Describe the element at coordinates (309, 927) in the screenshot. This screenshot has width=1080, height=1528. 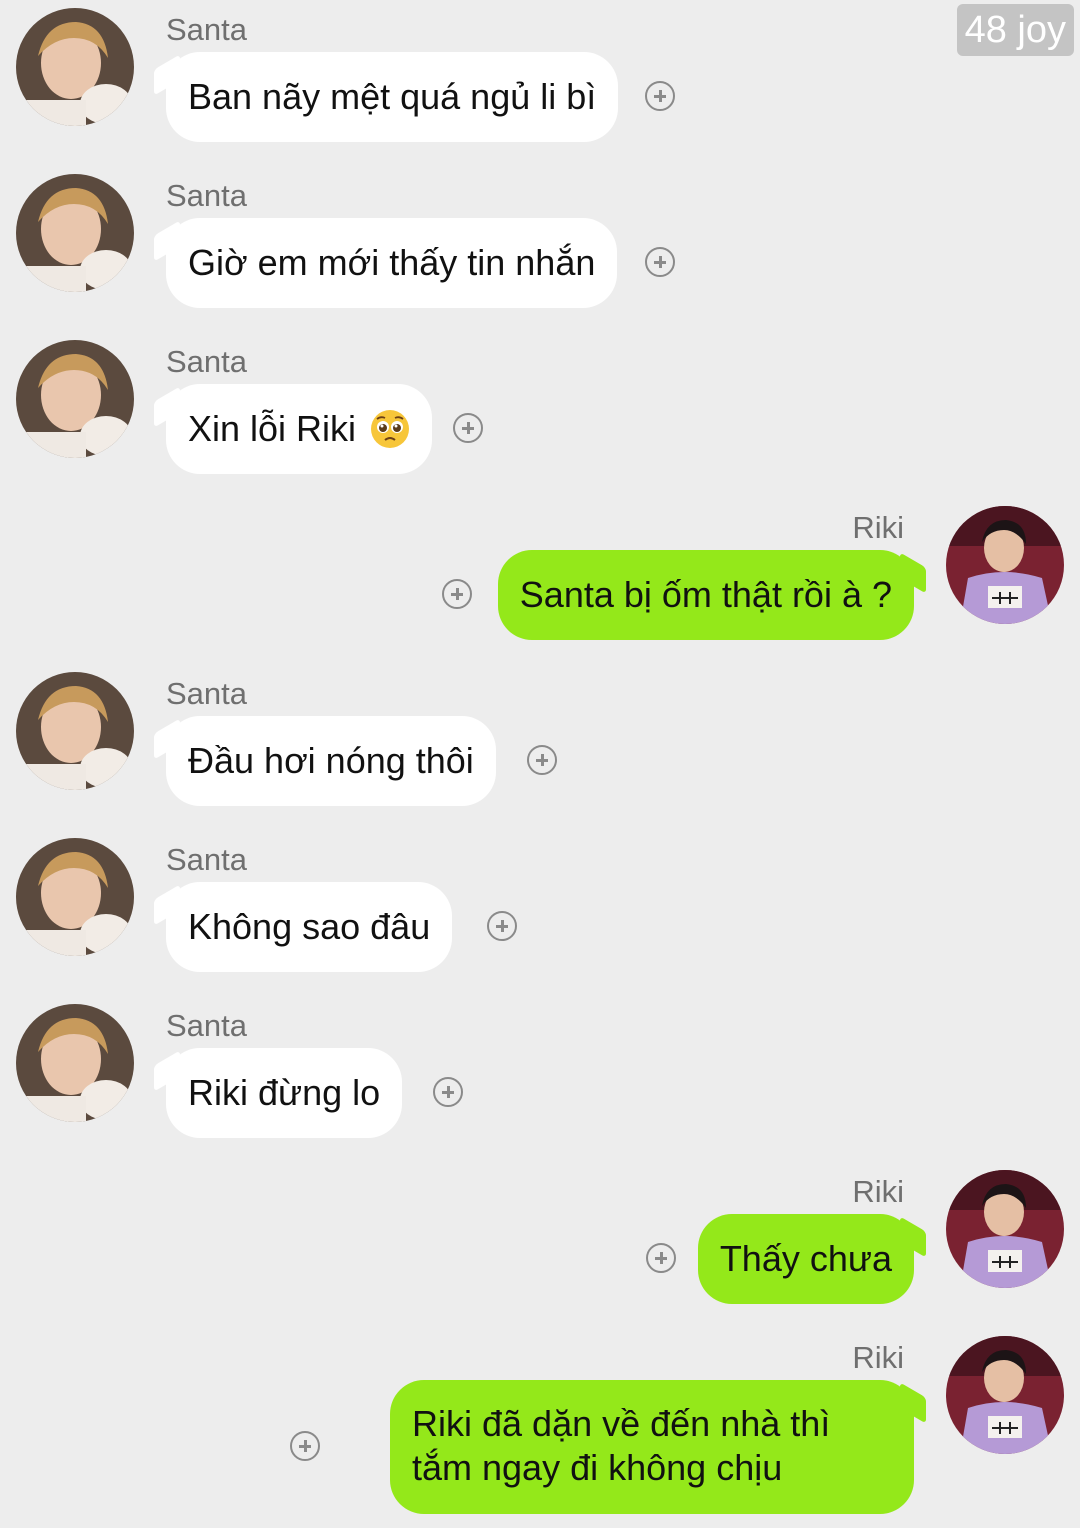
I see `message-bubble: Không sao đâu` at that location.